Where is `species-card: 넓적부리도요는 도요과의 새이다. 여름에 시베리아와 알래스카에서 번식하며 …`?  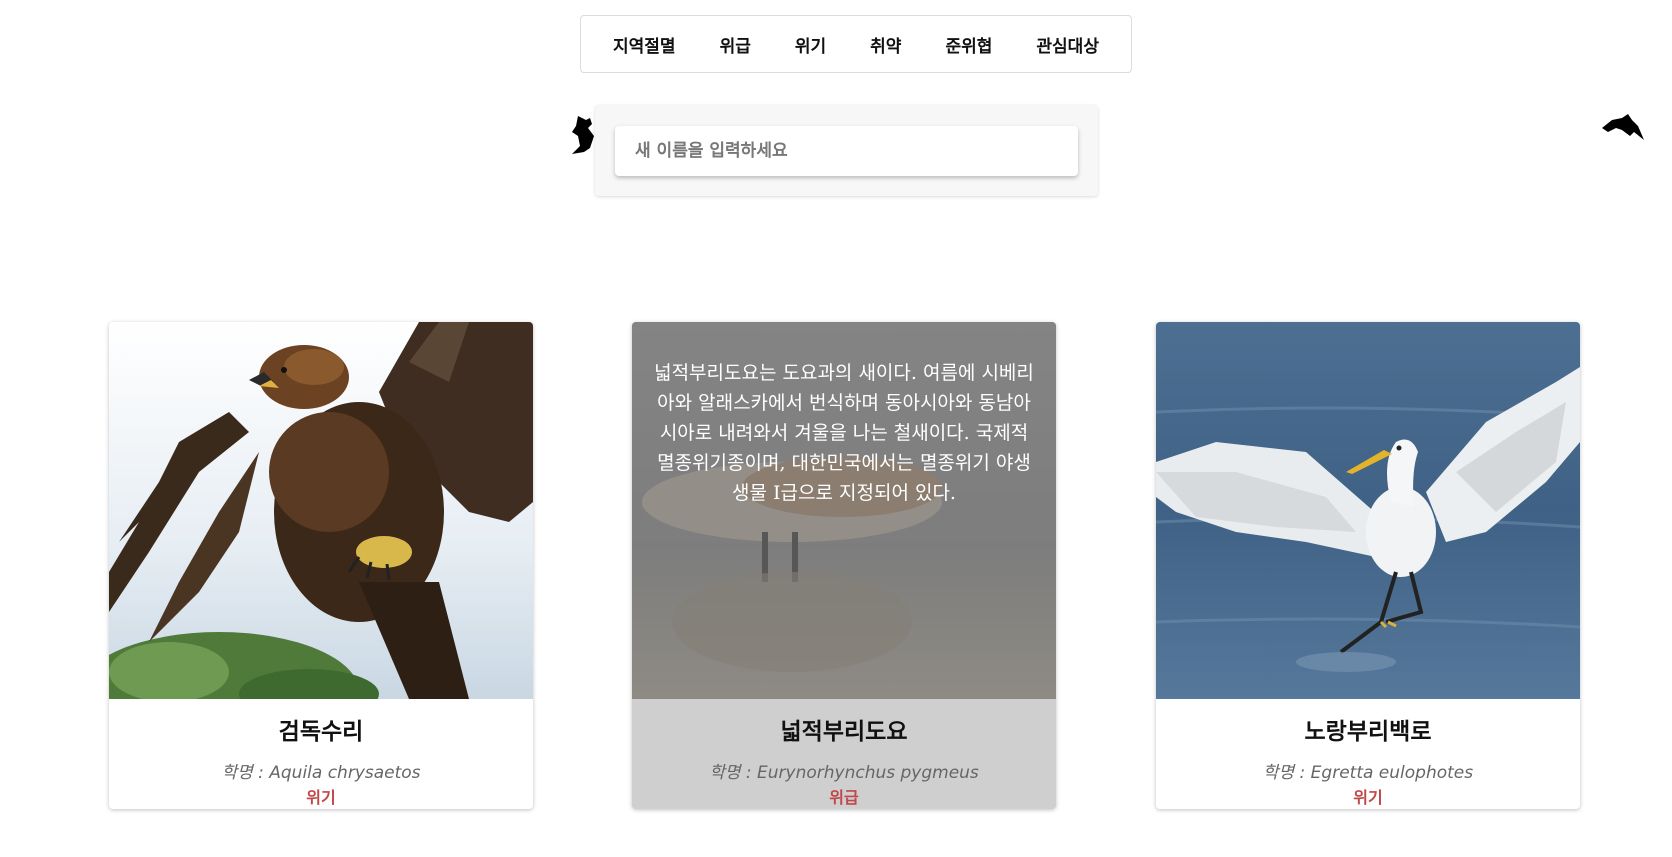
species-card: 넓적부리도요는 도요과의 새이다. 여름에 시베리아와 알래스카에서 번식하며 … is located at coordinates (844, 565).